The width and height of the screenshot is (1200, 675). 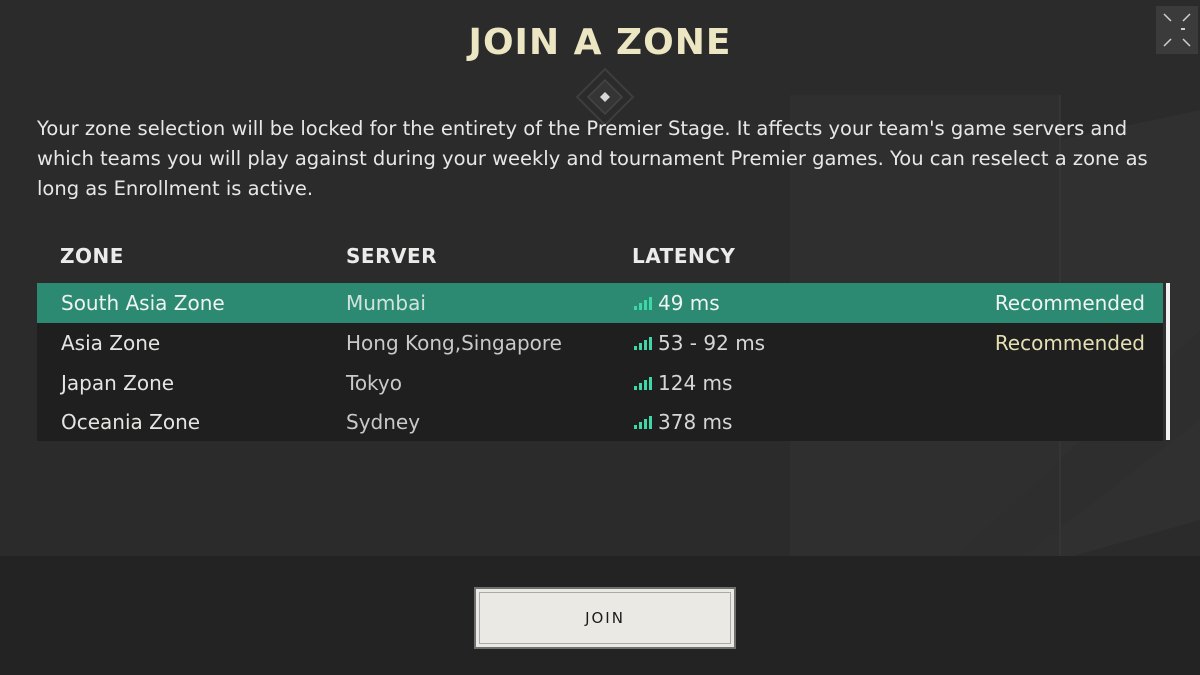 I want to click on server-name: Sydney, so click(x=383, y=422).